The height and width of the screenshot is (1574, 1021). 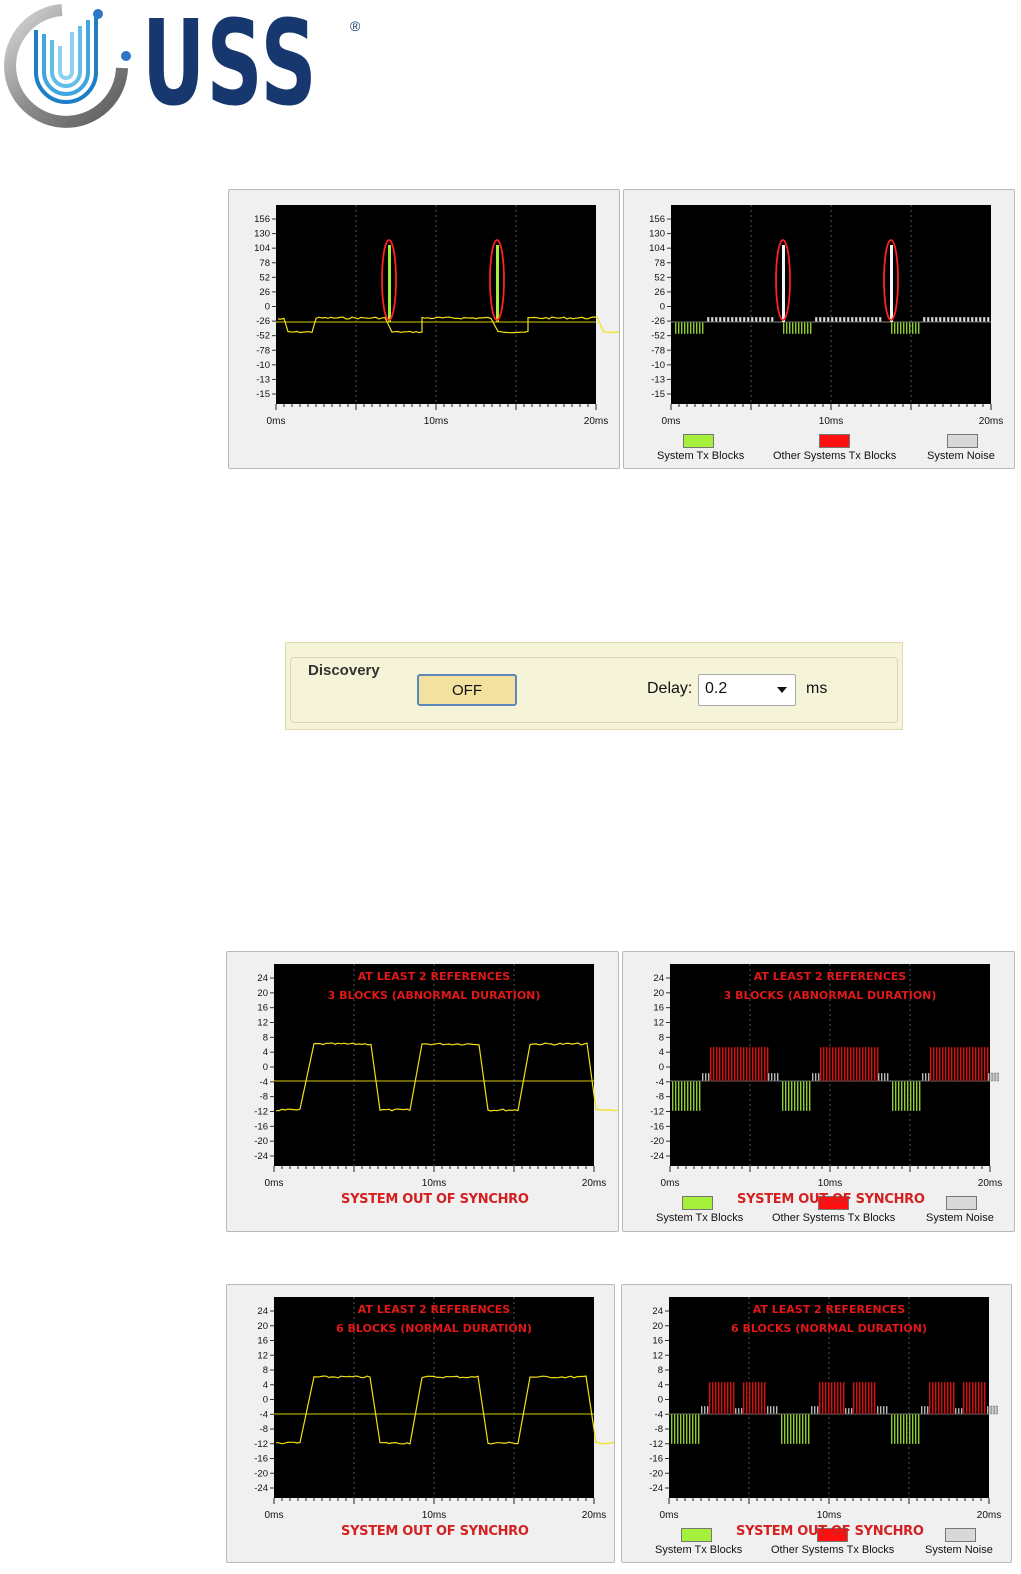 I want to click on uss-logo-mark, so click(x=67, y=66).